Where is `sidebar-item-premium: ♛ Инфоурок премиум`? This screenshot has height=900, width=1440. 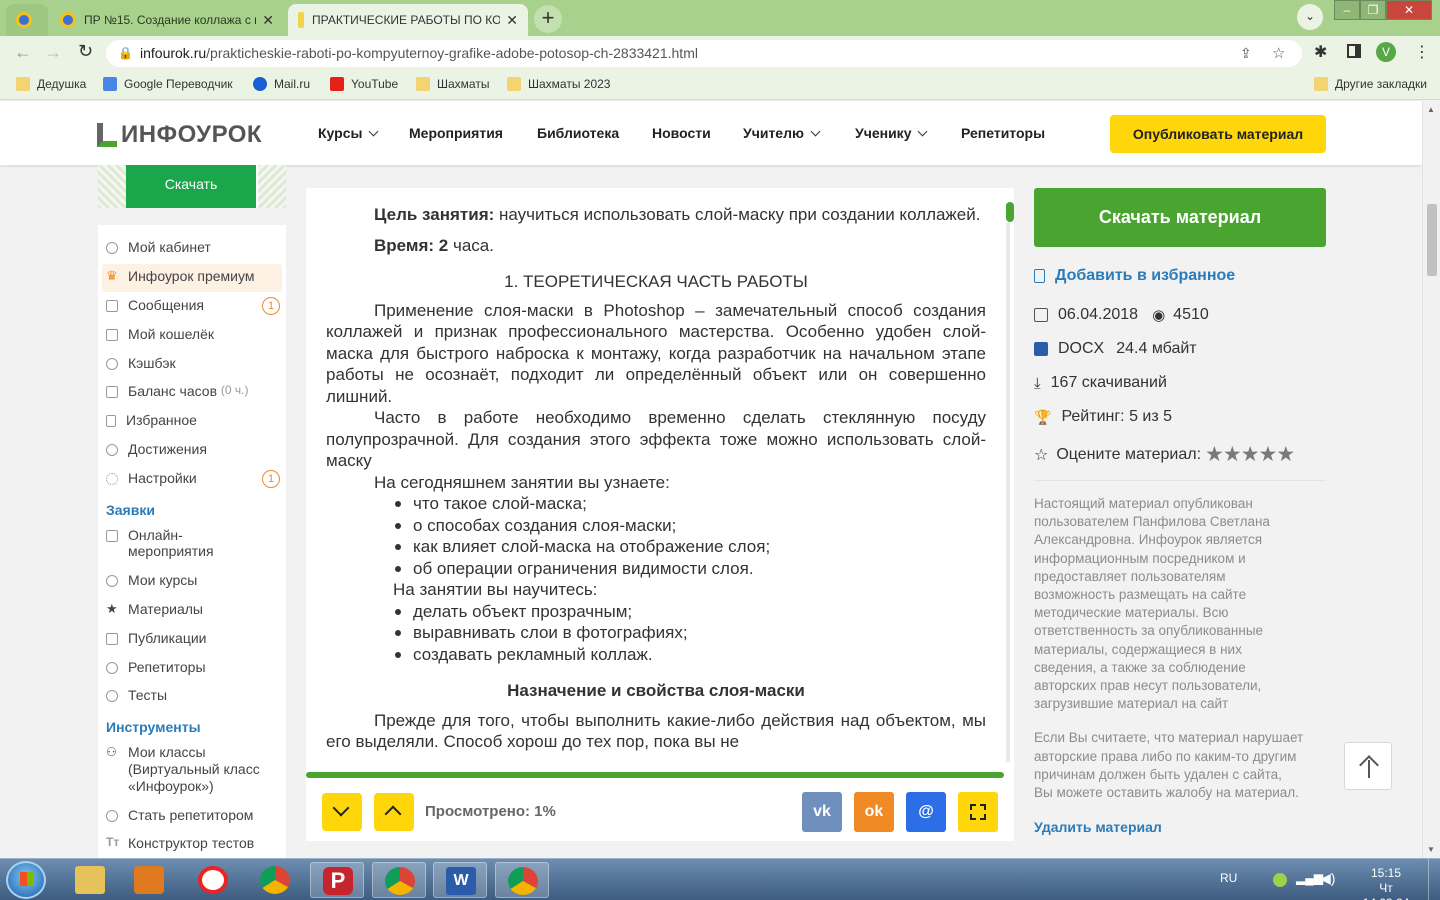 sidebar-item-premium: ♛ Инфоурок премиум is located at coordinates (180, 276).